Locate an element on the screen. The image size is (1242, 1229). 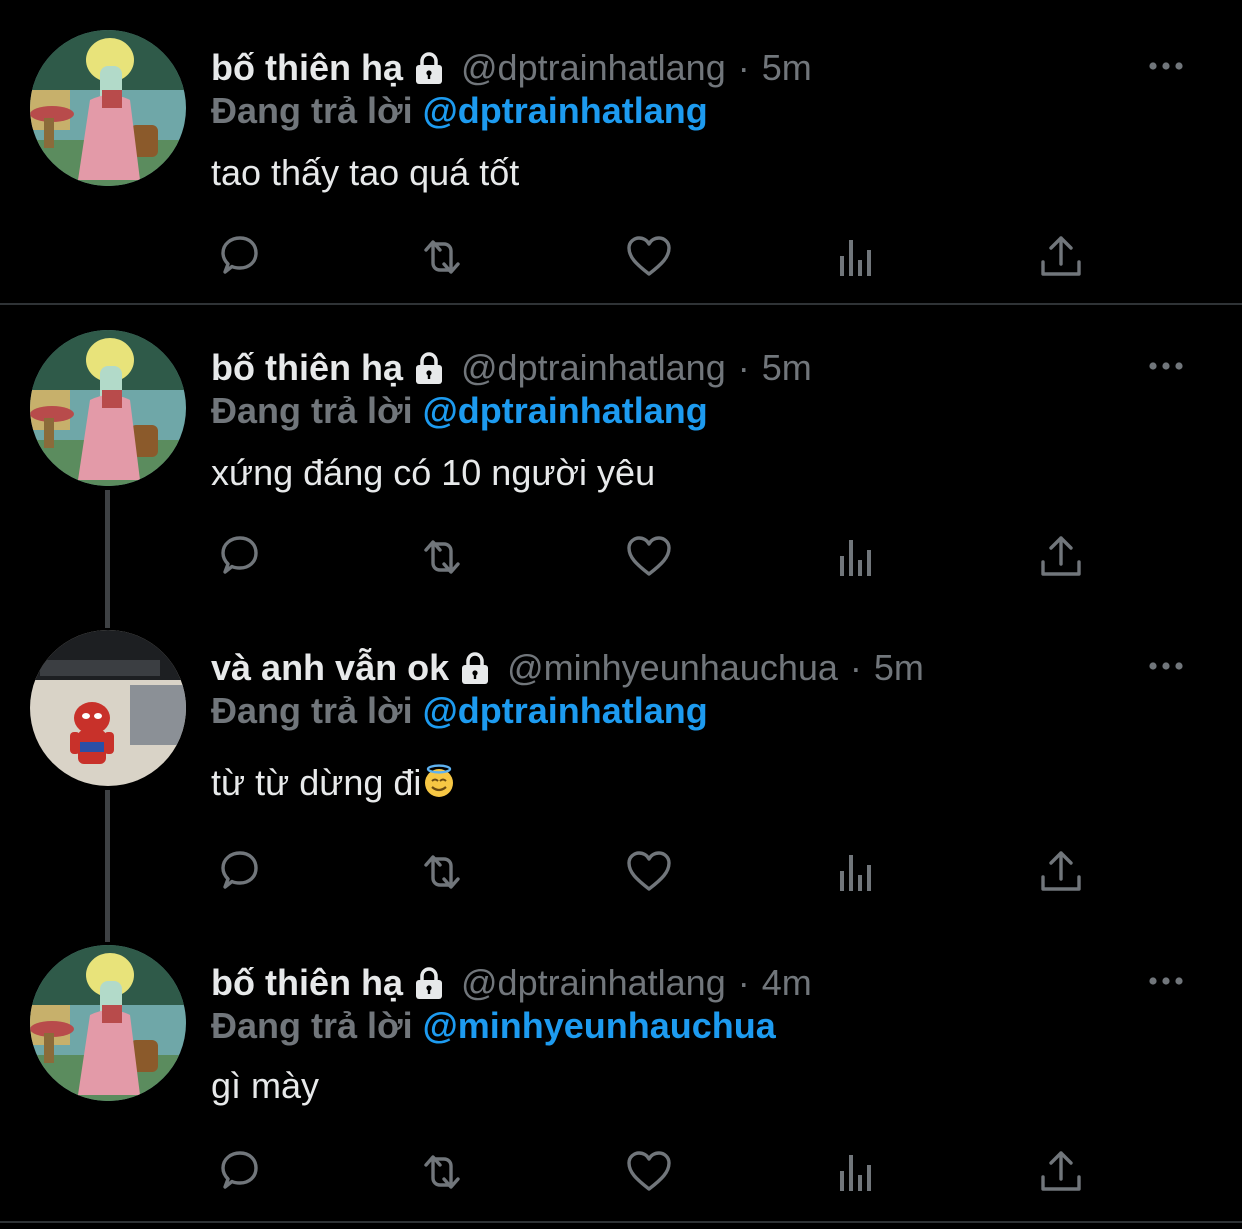
display-name: và anh vẫn ok is located at coordinates (330, 668).